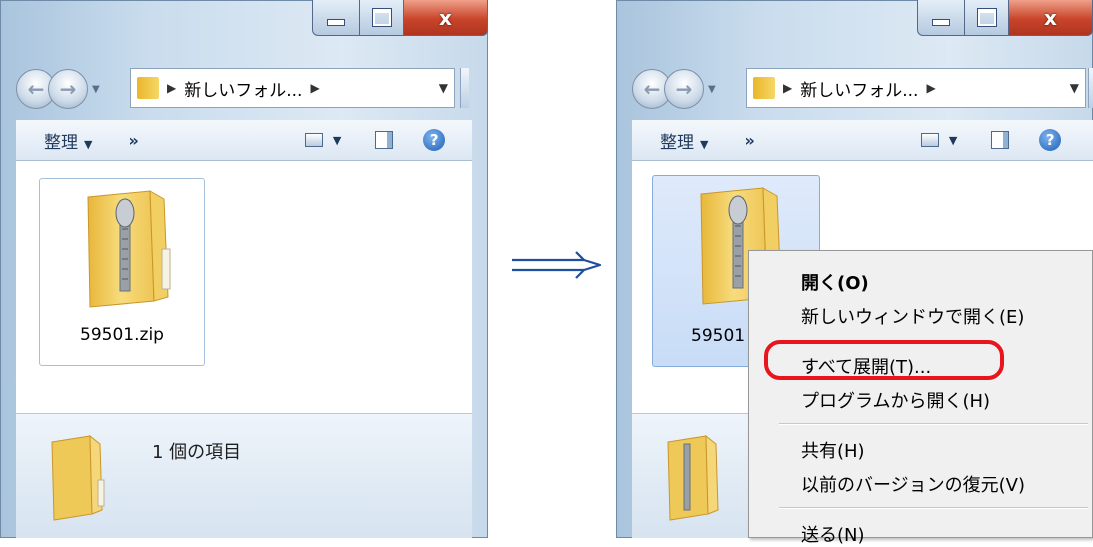 This screenshot has height=547, width=1093. I want to click on highlight-annotation, so click(884, 360).